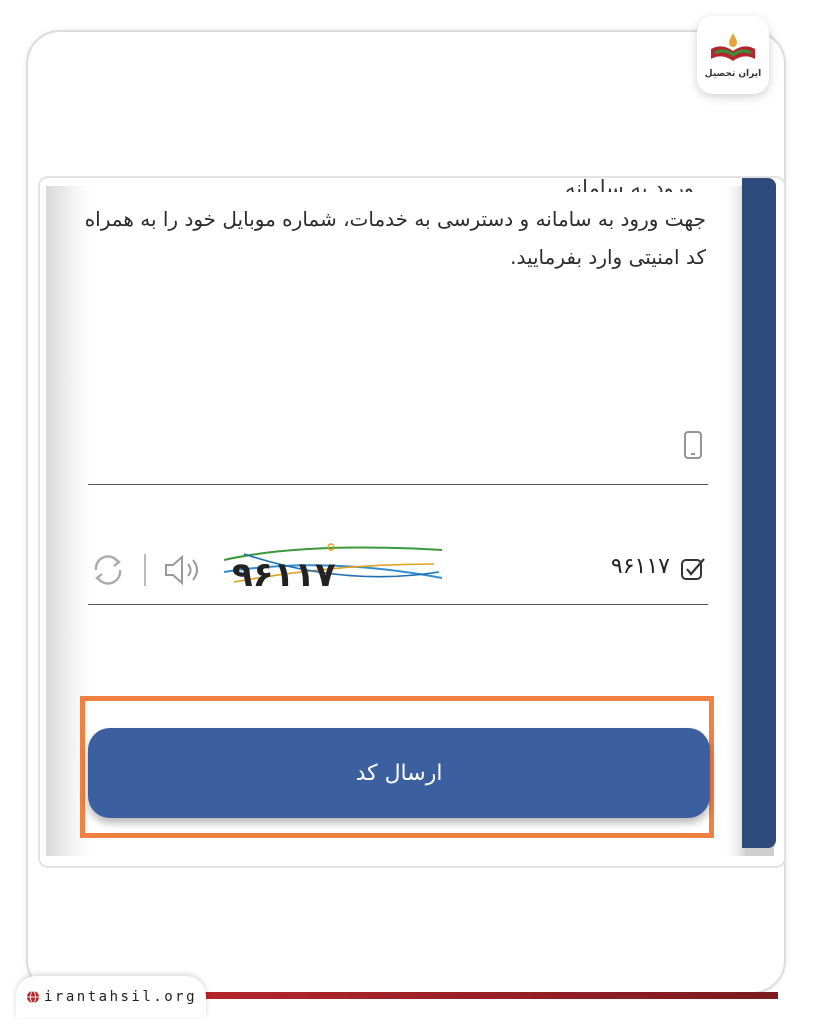 This screenshot has width=819, height=1024. What do you see at coordinates (108, 570) in the screenshot?
I see `refresh-icon` at bounding box center [108, 570].